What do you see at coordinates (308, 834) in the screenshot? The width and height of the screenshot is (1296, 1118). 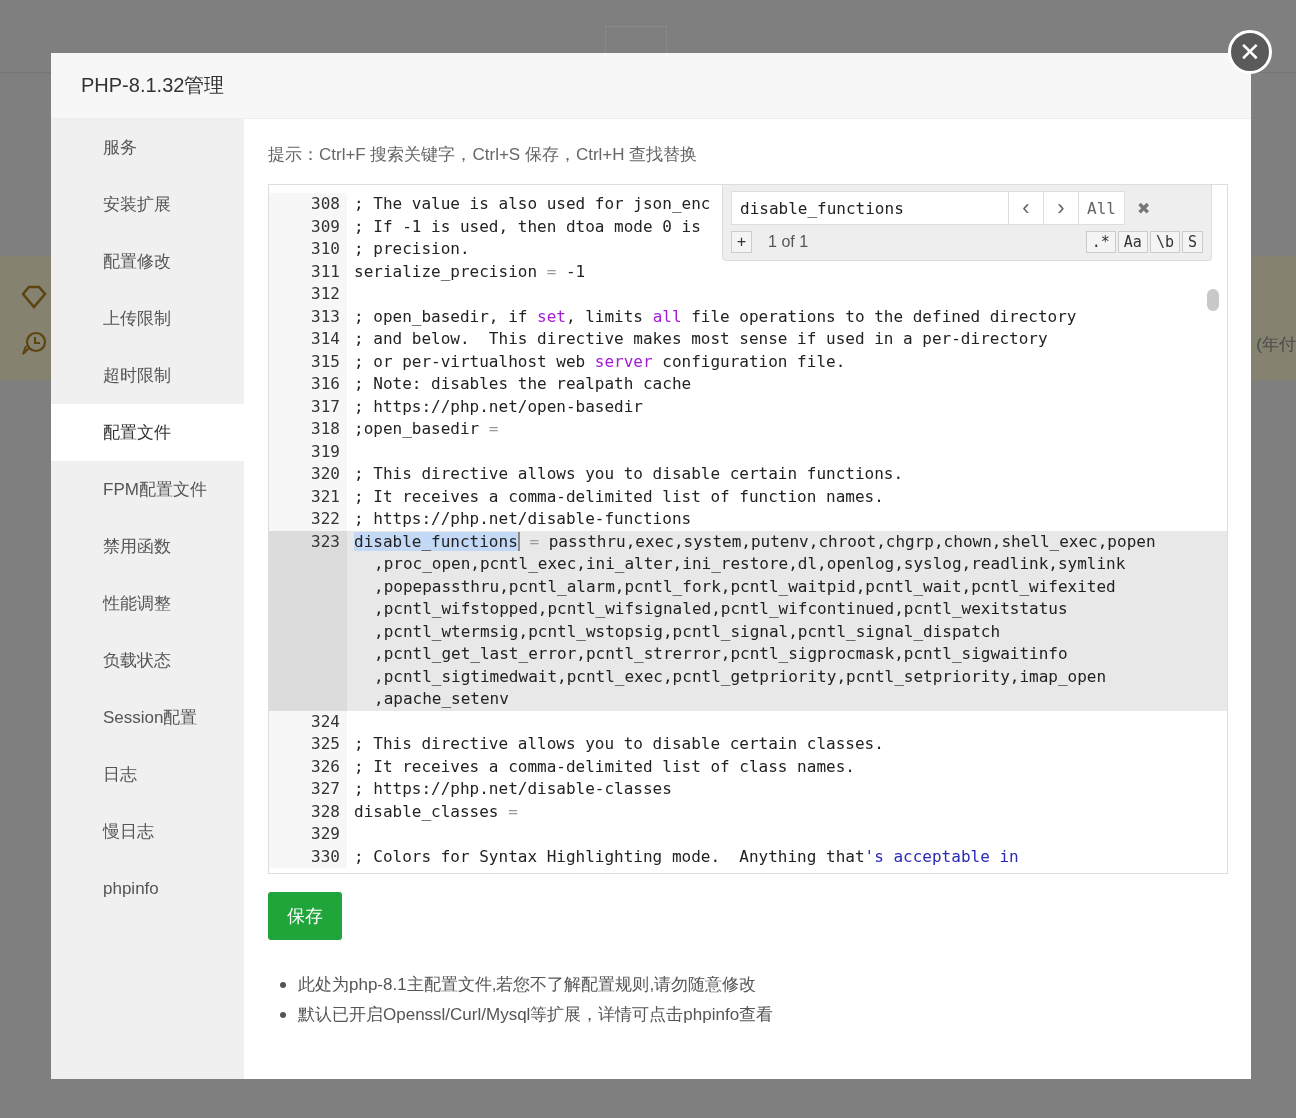 I see `line-number: 329` at bounding box center [308, 834].